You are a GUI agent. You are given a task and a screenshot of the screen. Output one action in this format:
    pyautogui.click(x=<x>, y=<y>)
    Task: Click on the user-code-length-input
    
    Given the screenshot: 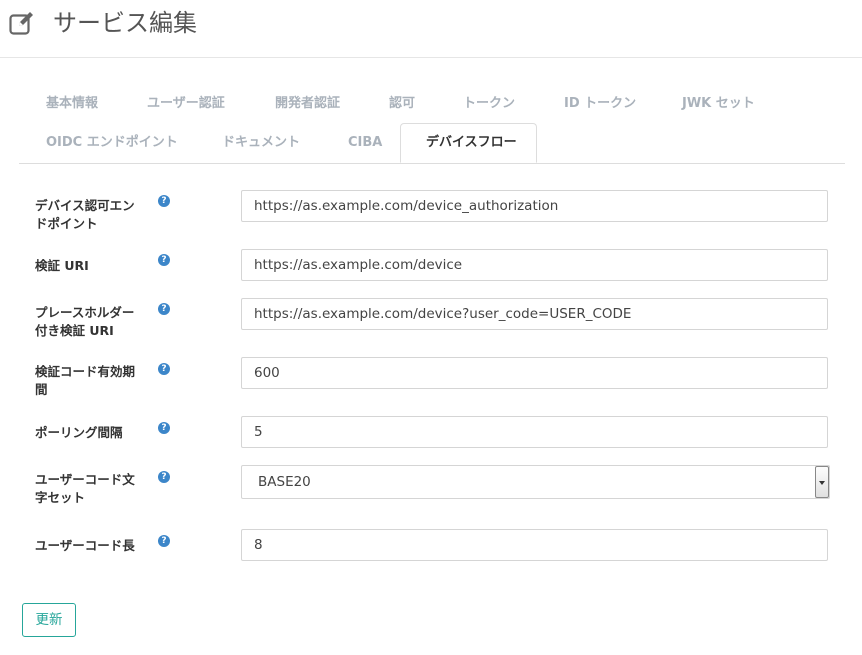 What is the action you would take?
    pyautogui.click(x=534, y=545)
    